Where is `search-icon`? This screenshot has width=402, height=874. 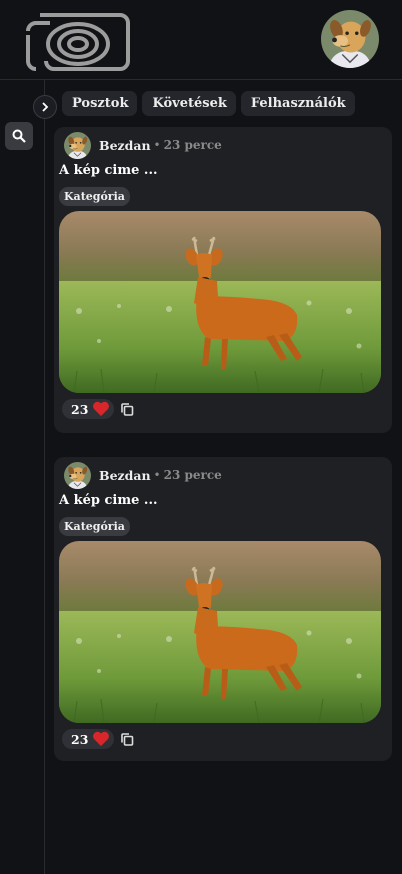
search-icon is located at coordinates (19, 136).